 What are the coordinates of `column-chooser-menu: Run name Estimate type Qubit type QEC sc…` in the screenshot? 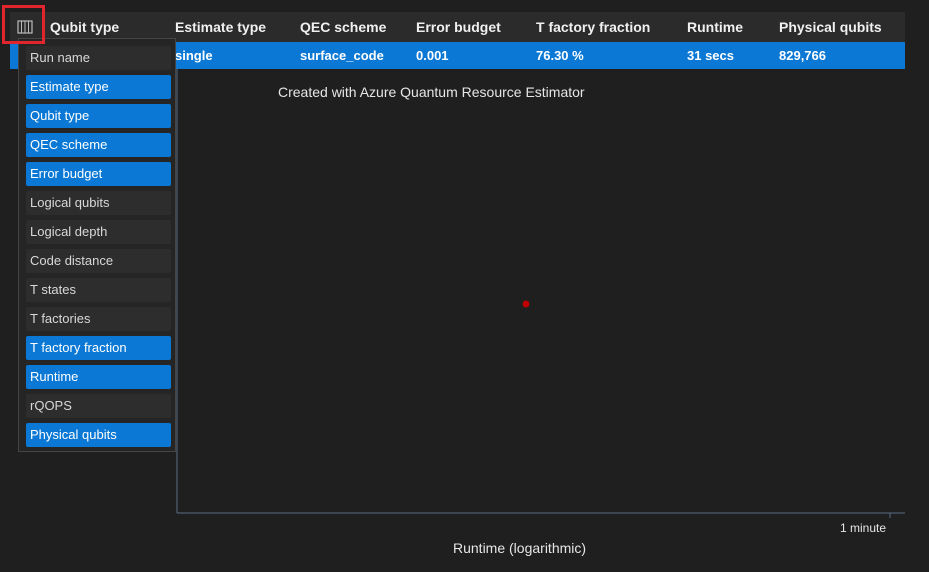 It's located at (97, 245).